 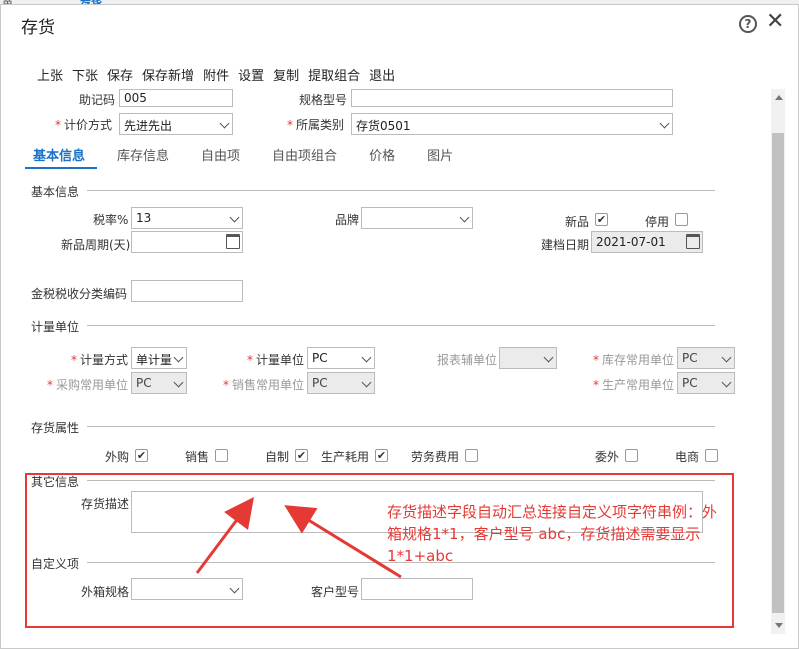 What do you see at coordinates (778, 373) in the screenshot?
I see `scrollbar-thumb` at bounding box center [778, 373].